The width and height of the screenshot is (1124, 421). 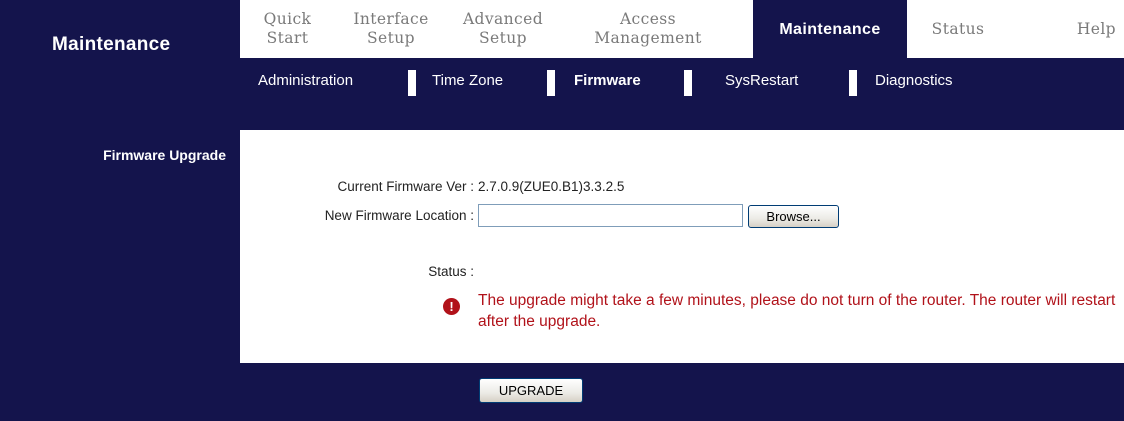 What do you see at coordinates (648, 29) in the screenshot?
I see `menu-access-management: Access Management` at bounding box center [648, 29].